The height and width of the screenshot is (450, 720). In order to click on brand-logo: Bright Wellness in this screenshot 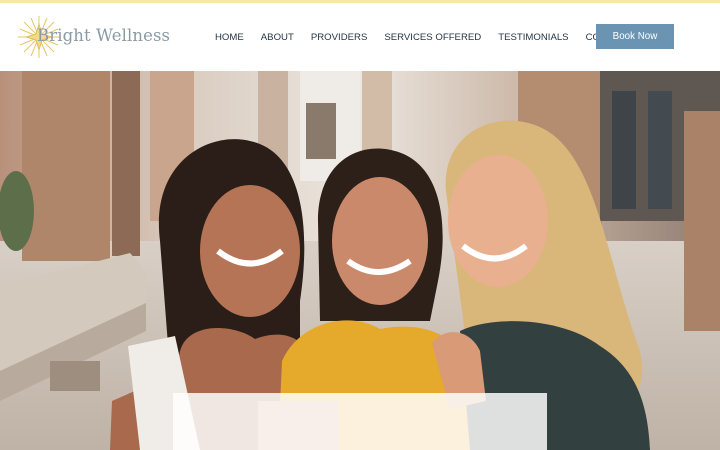, I will do `click(93, 37)`.